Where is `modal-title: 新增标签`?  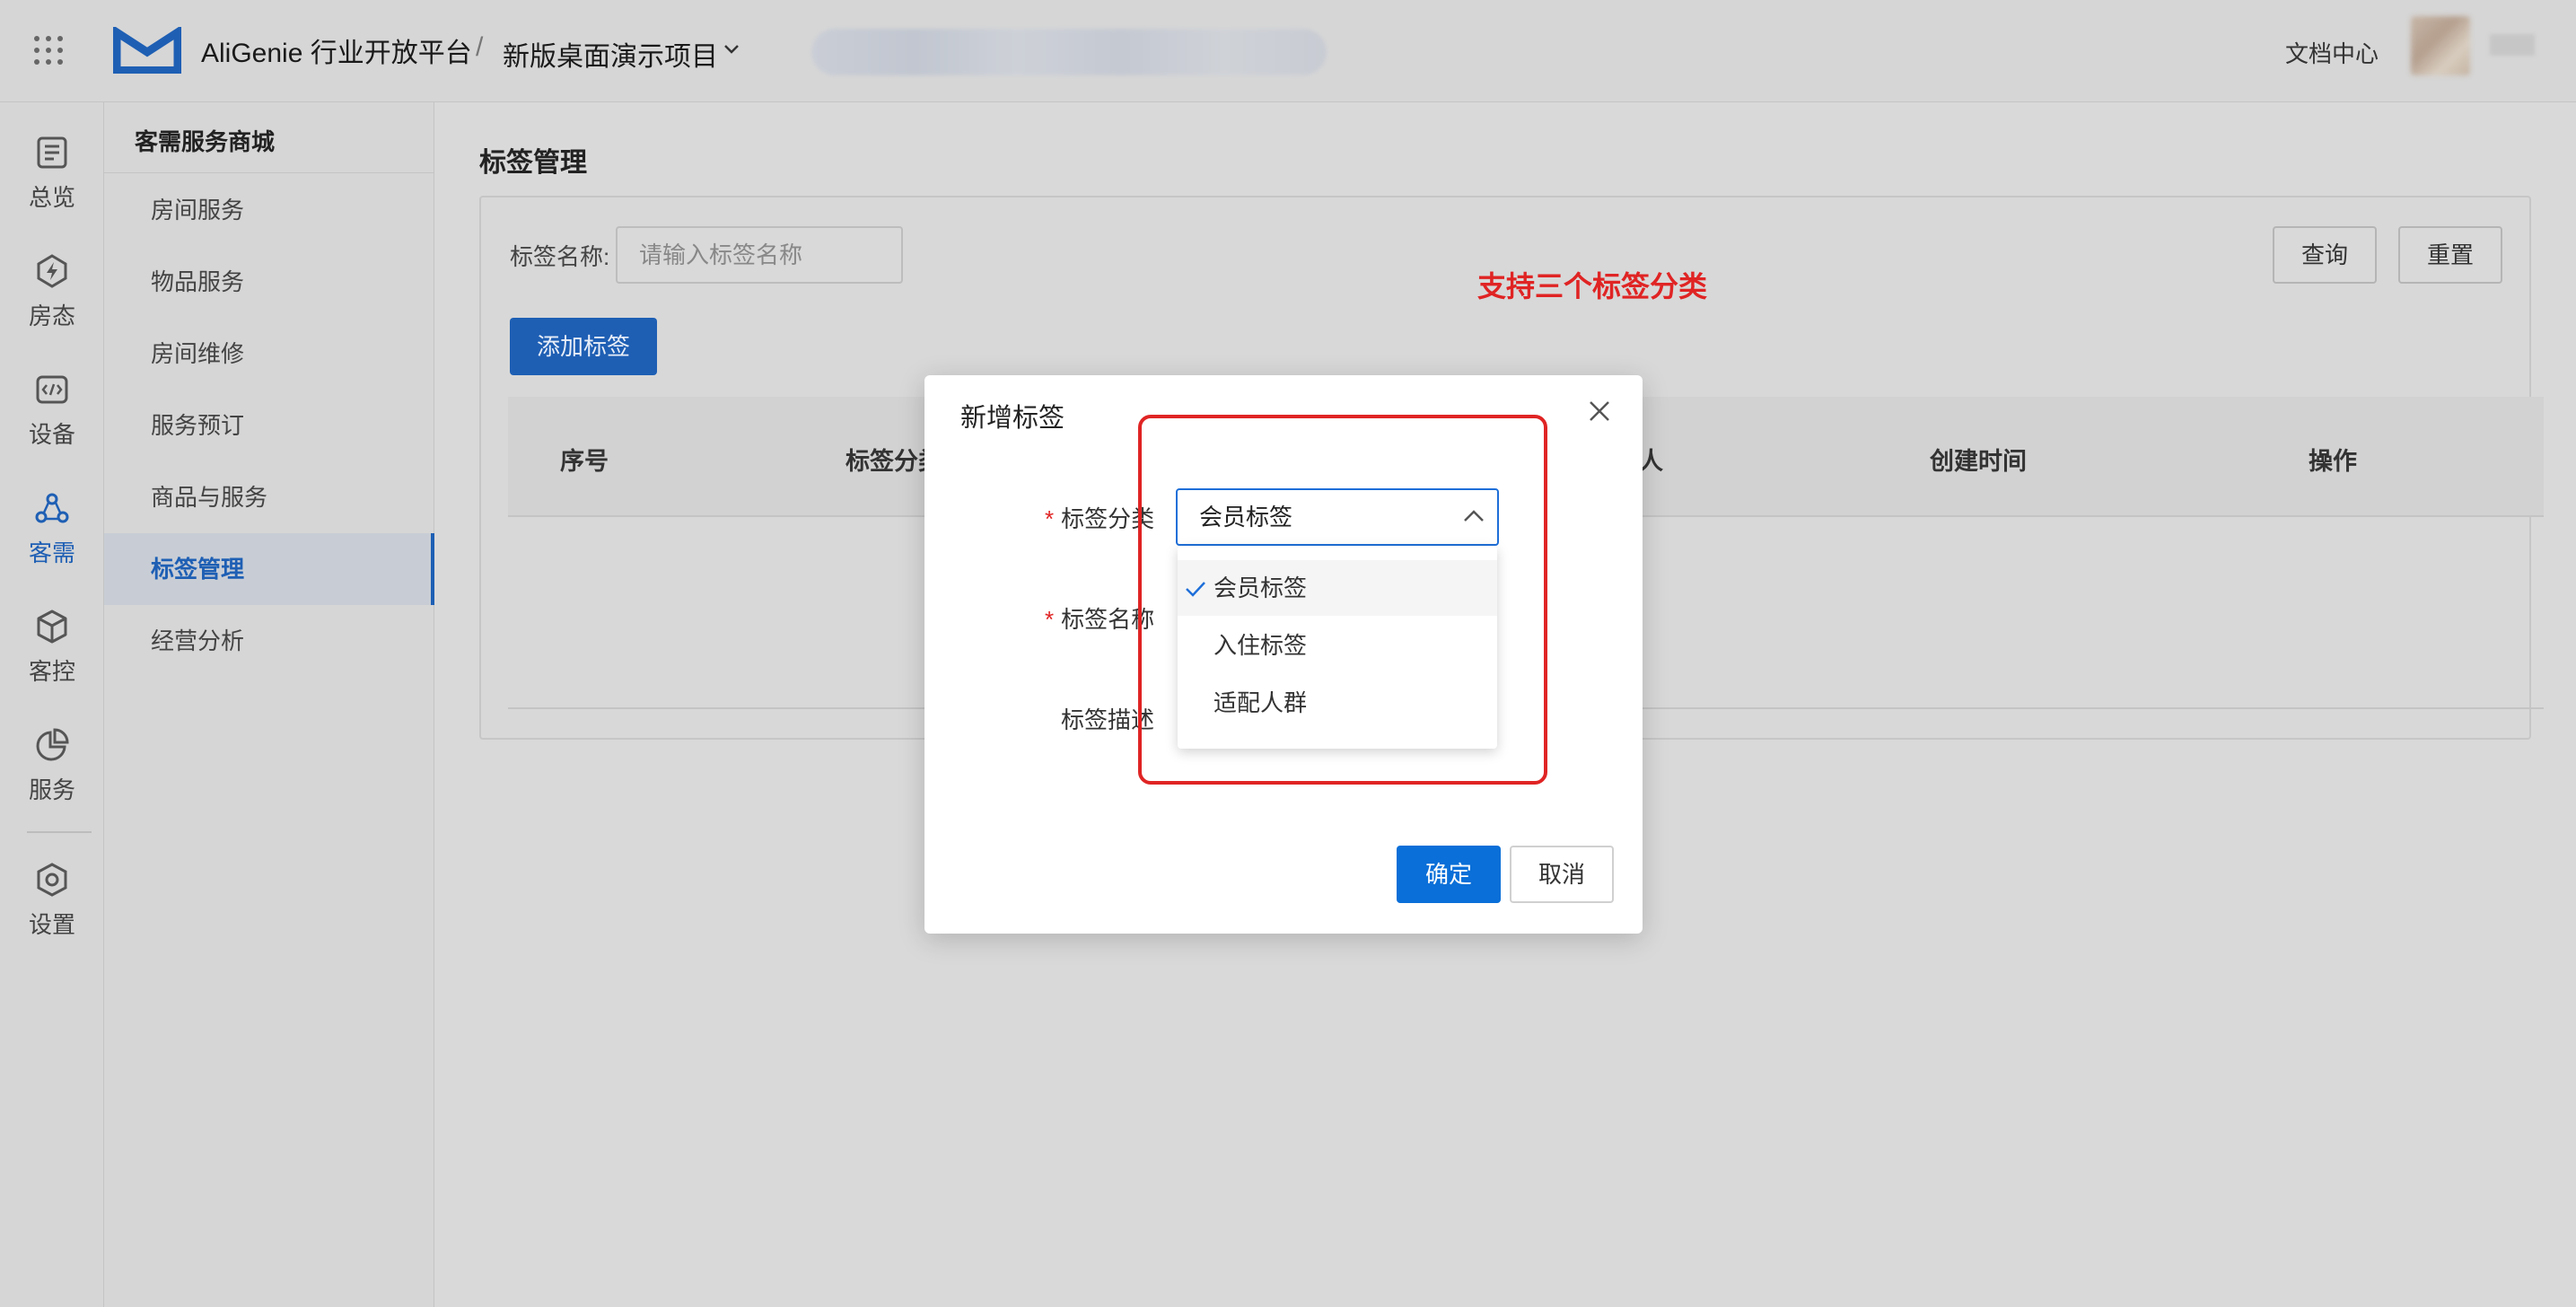
modal-title: 新增标签 is located at coordinates (1012, 418).